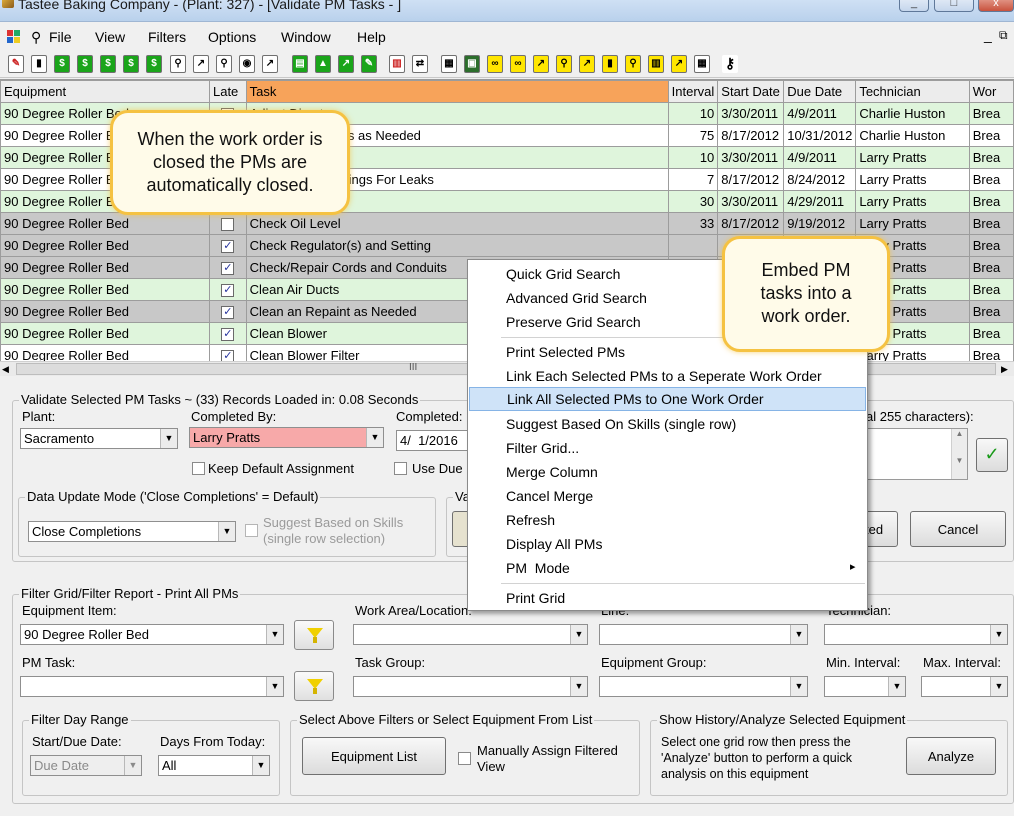 The image size is (1014, 816). What do you see at coordinates (865, 686) in the screenshot?
I see `min-interval-select: ▼` at bounding box center [865, 686].